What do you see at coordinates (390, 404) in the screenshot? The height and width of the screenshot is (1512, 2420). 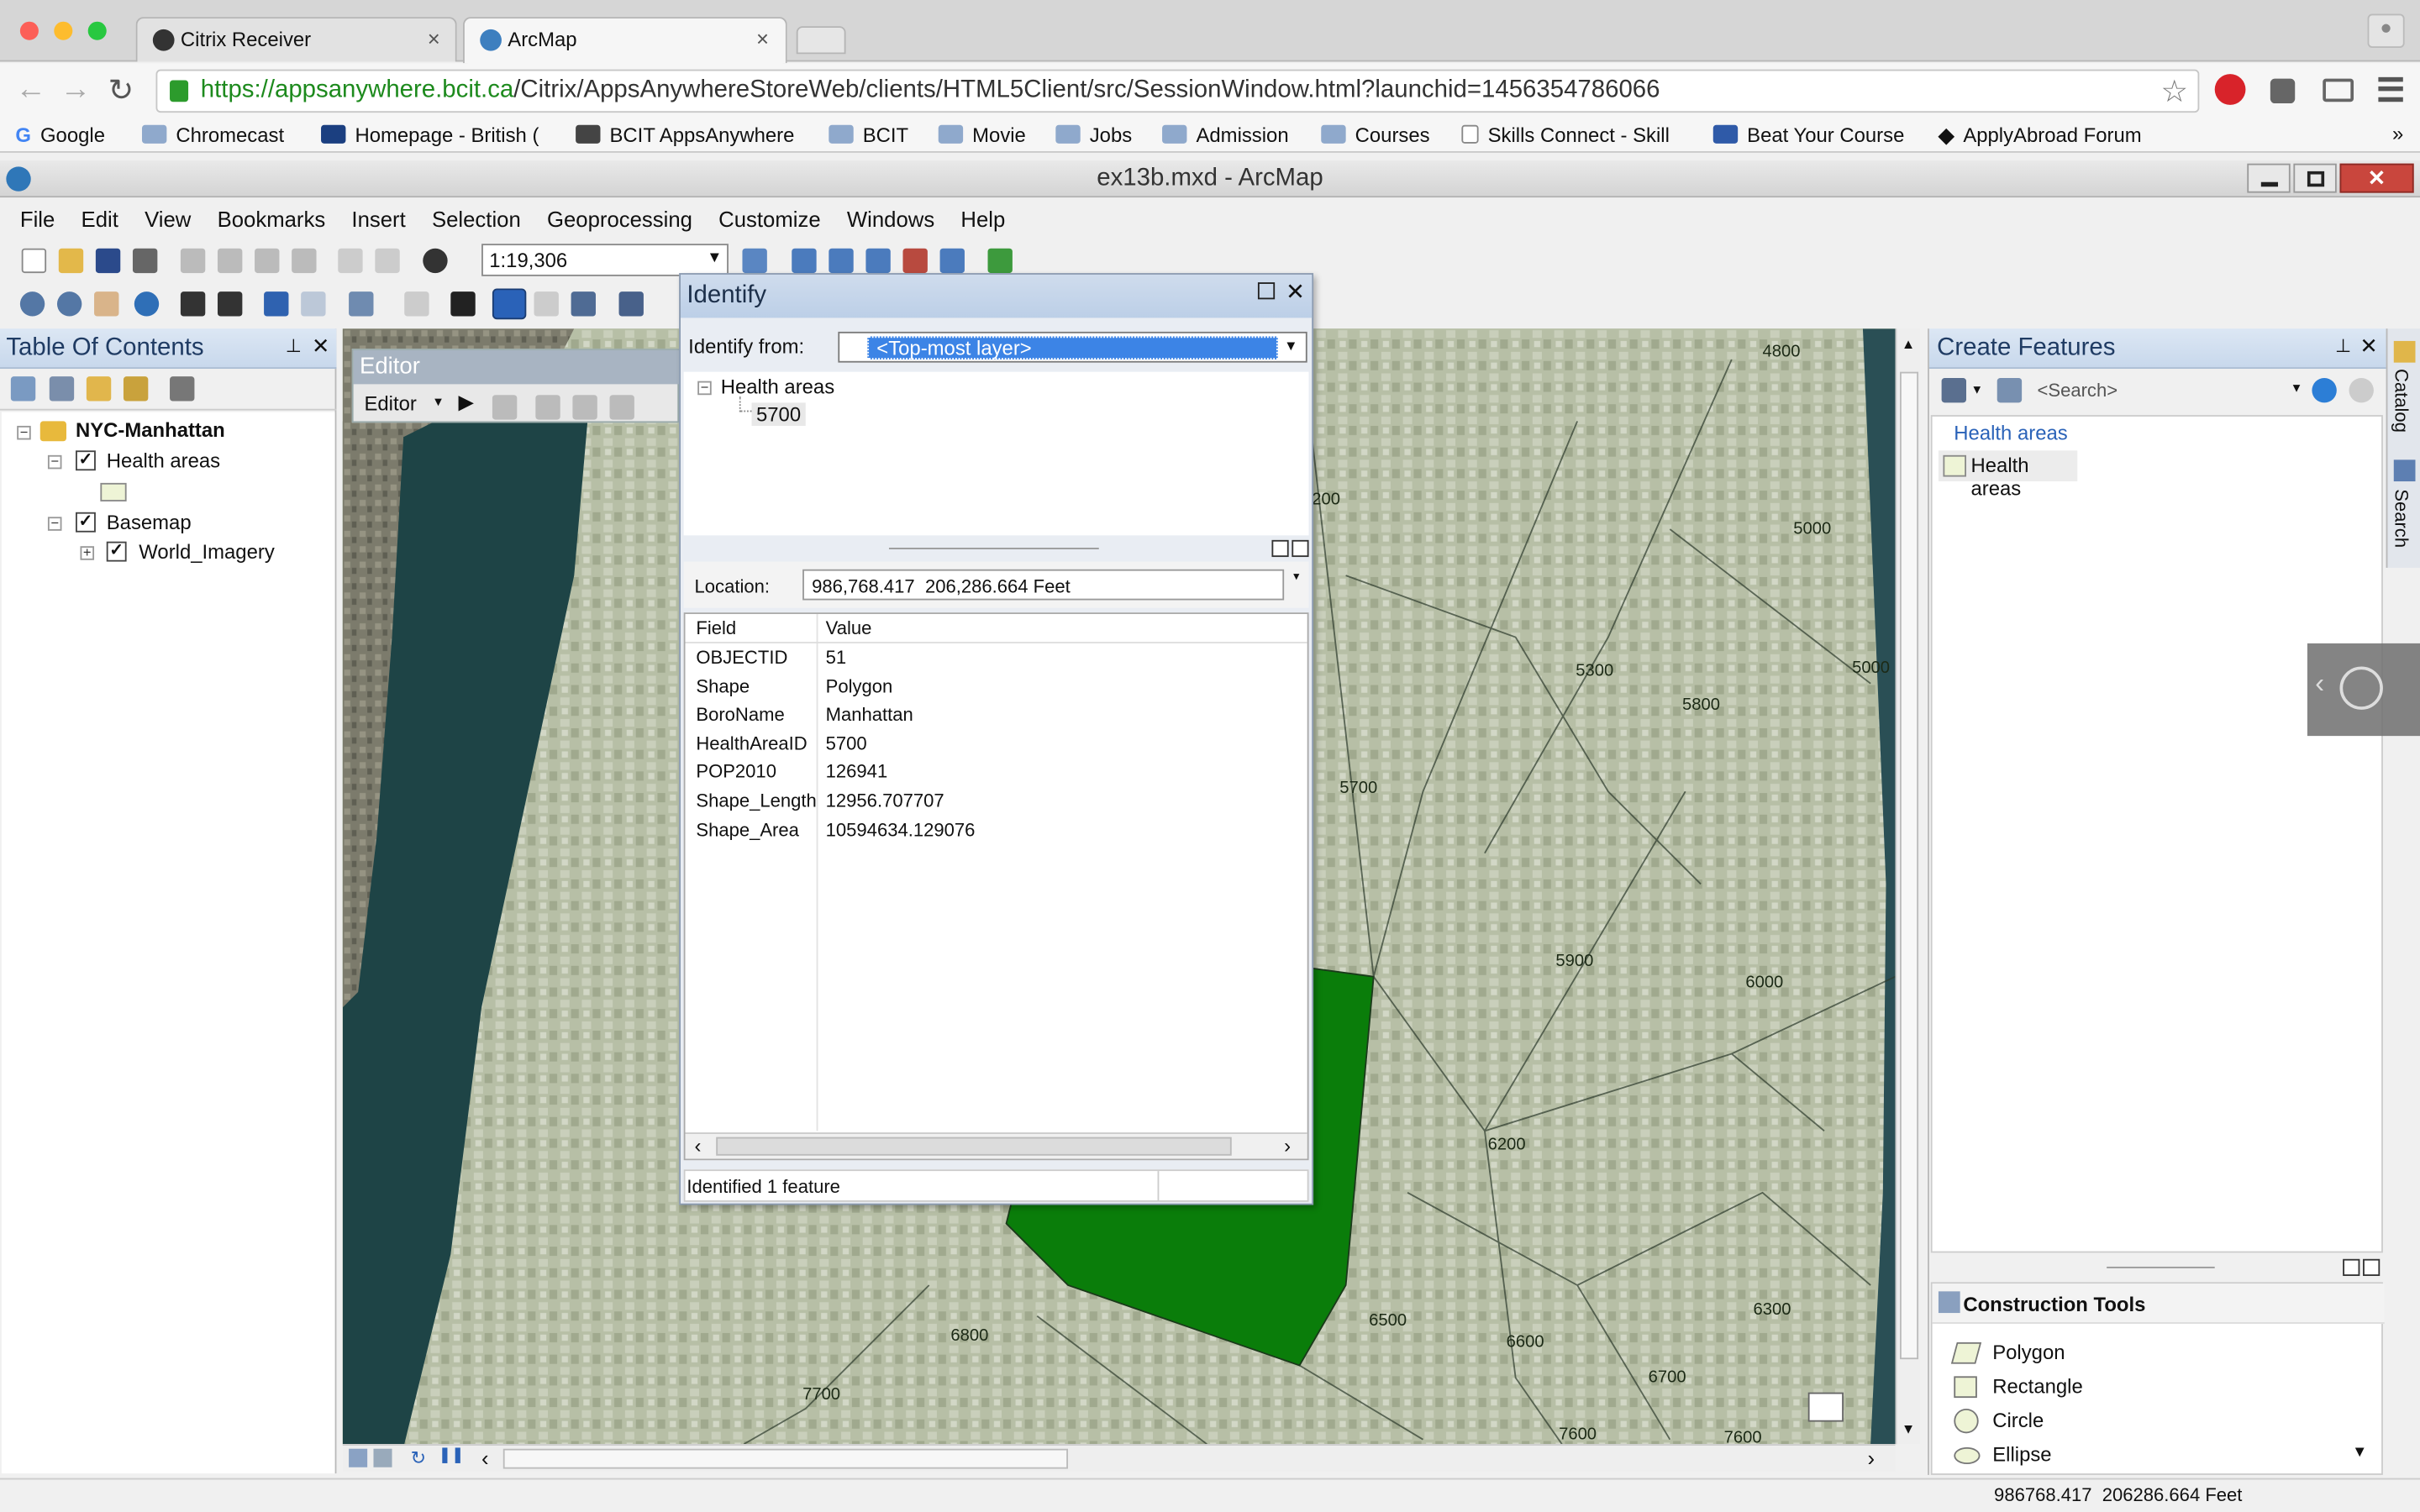 I see `editor-menu-button: Editor` at bounding box center [390, 404].